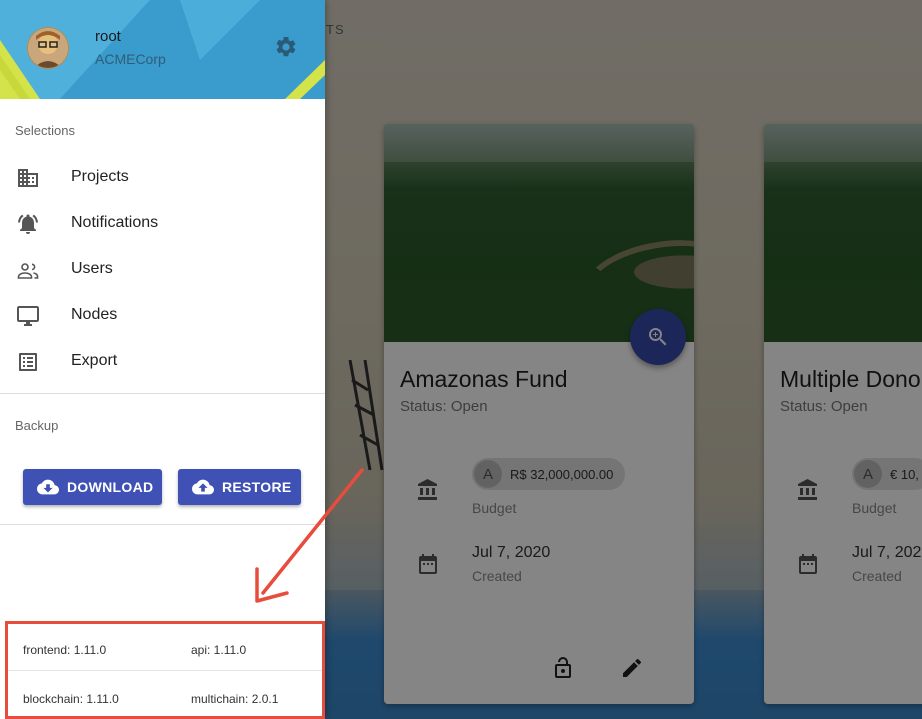 This screenshot has height=719, width=922. Describe the element at coordinates (94, 360) in the screenshot. I see `nav-item-label: Export` at that location.